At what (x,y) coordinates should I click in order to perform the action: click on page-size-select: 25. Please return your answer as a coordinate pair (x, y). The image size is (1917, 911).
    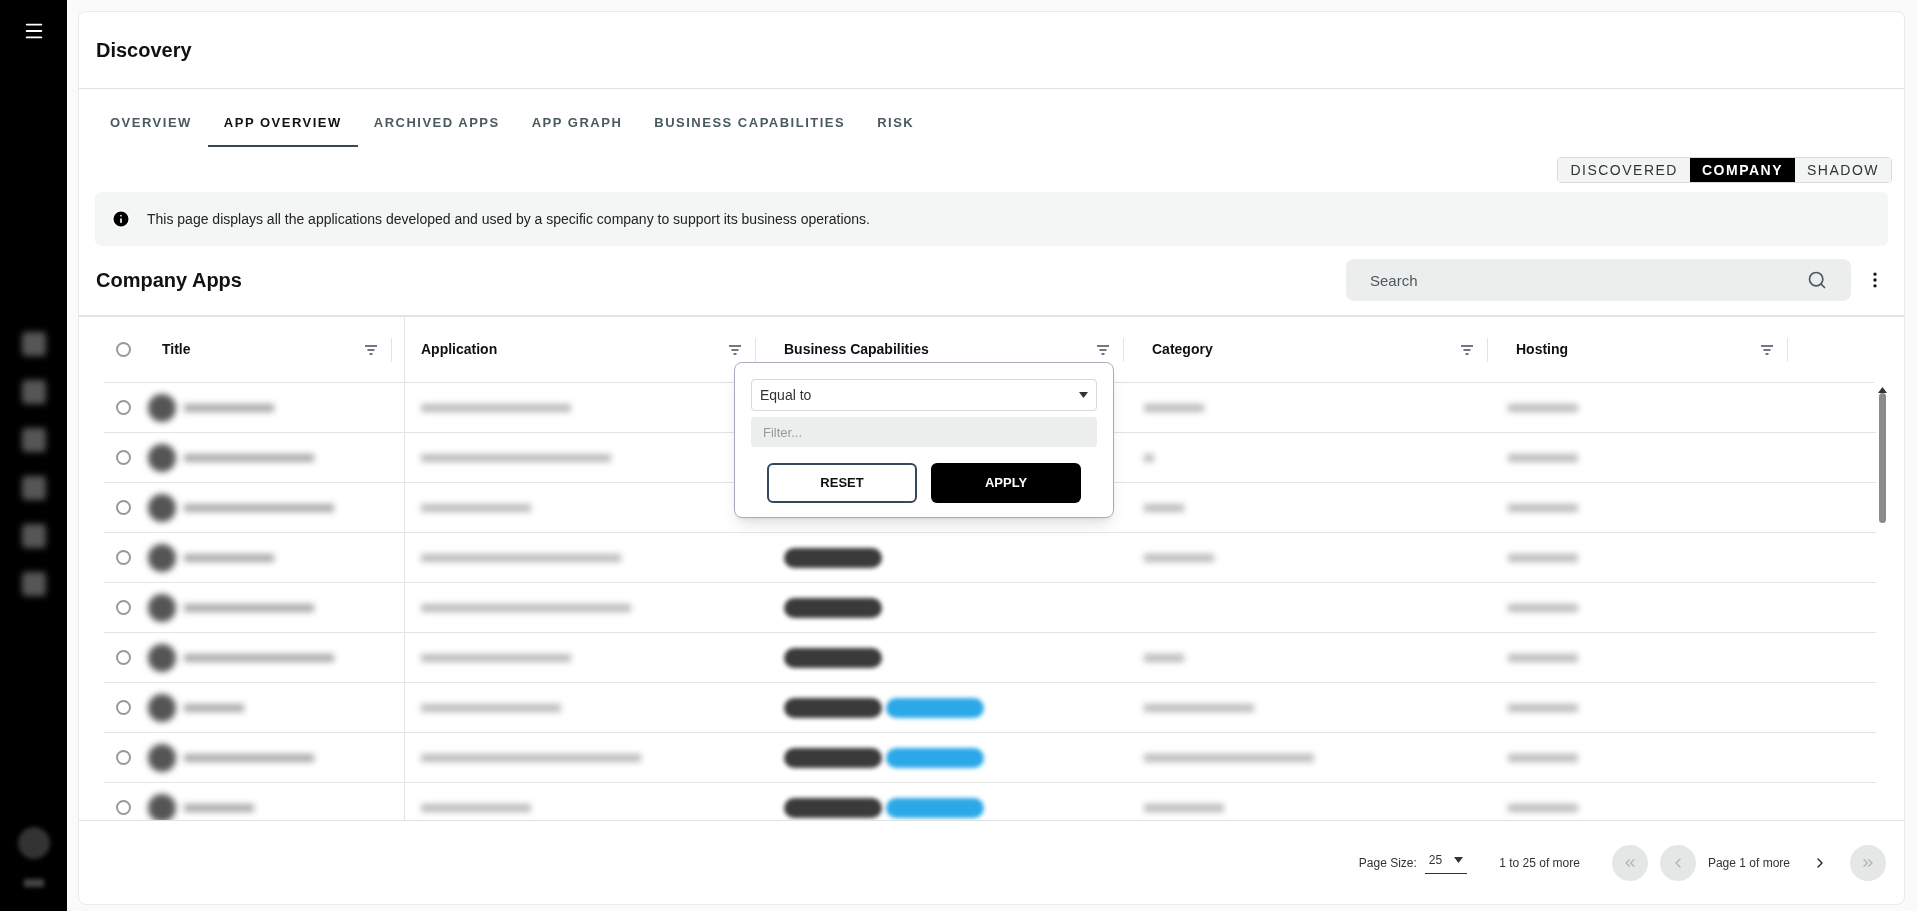
    Looking at the image, I should click on (1446, 862).